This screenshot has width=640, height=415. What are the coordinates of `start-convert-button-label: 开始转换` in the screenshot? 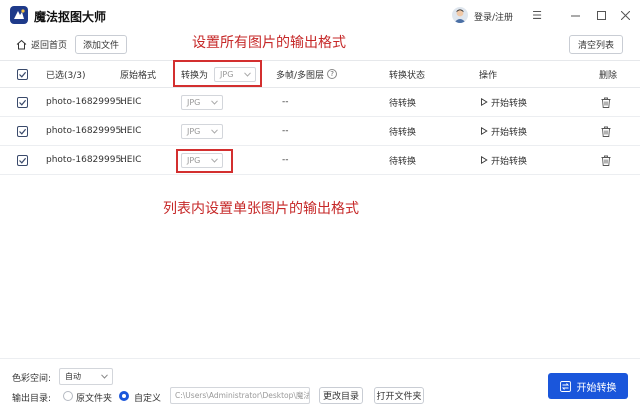 It's located at (596, 388).